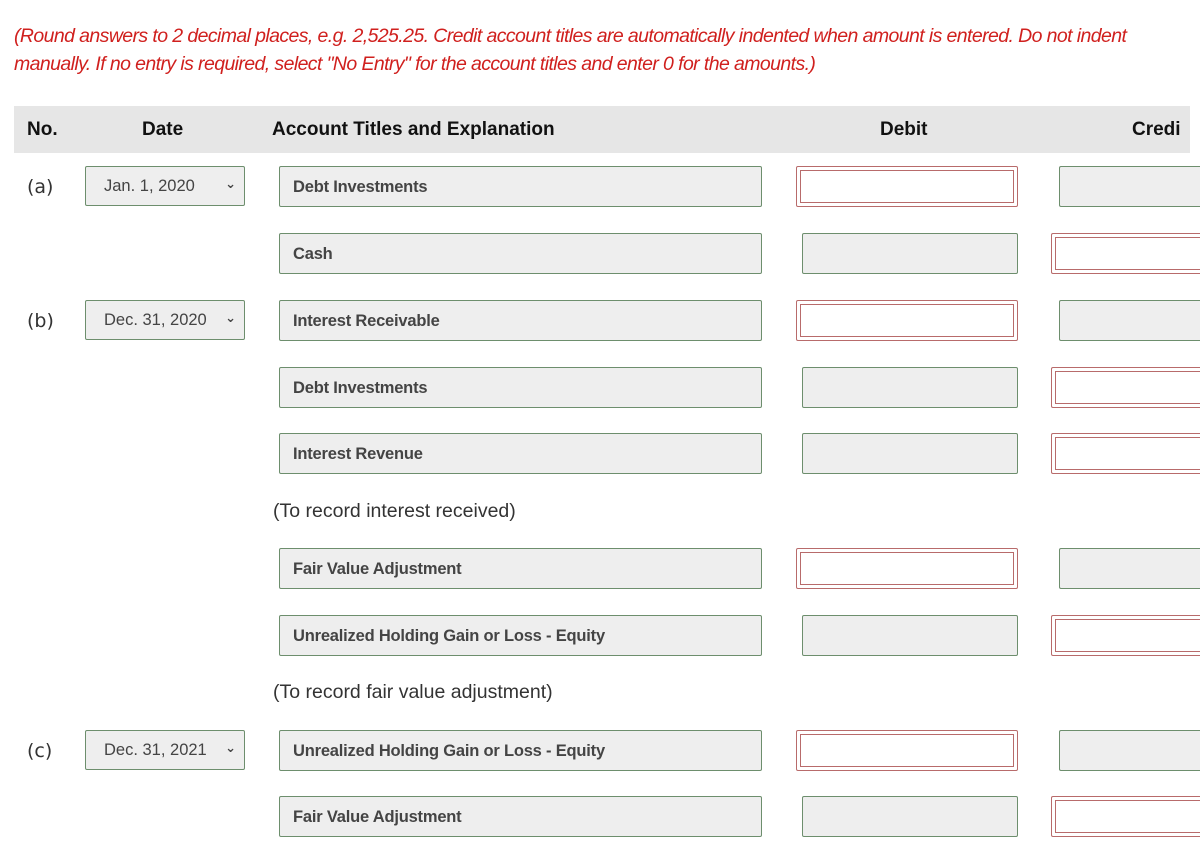 Image resolution: width=1200 pixels, height=862 pixels. I want to click on journal-row: (a) Jan. 1, 2020 ⌄ Debt Investments, so click(600, 187).